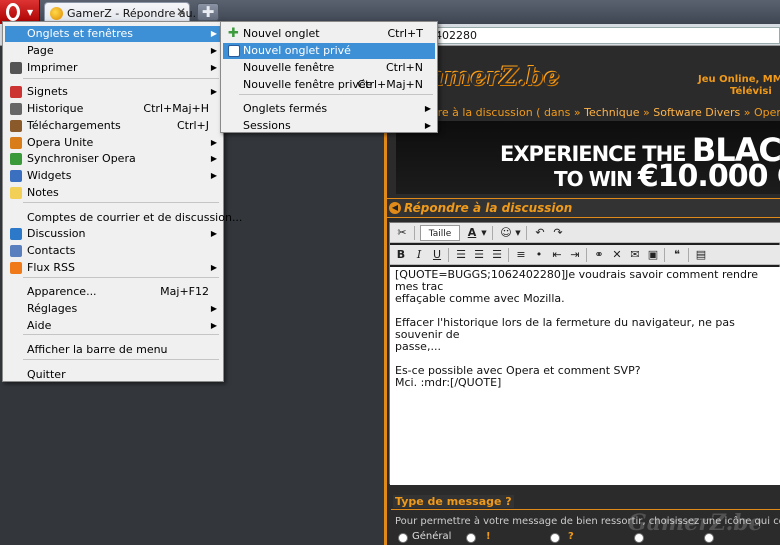  What do you see at coordinates (575, 255) in the screenshot?
I see `indent-icon: ⇥` at bounding box center [575, 255].